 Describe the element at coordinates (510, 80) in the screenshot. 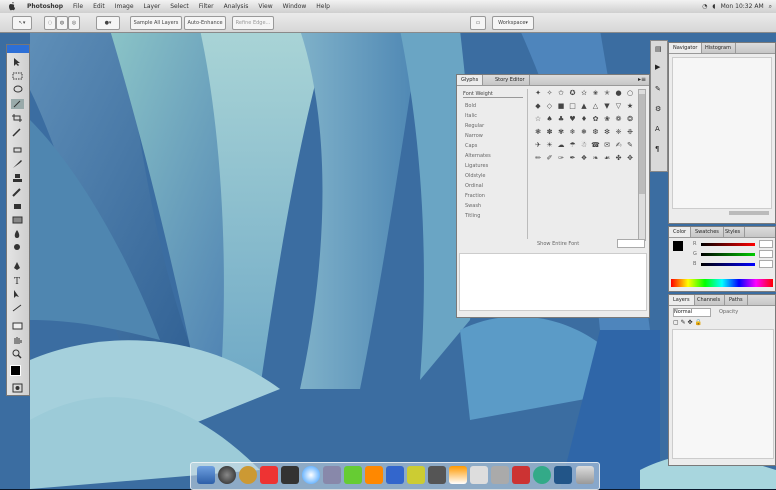

I see `tab-story-editor: Story Editor` at that location.